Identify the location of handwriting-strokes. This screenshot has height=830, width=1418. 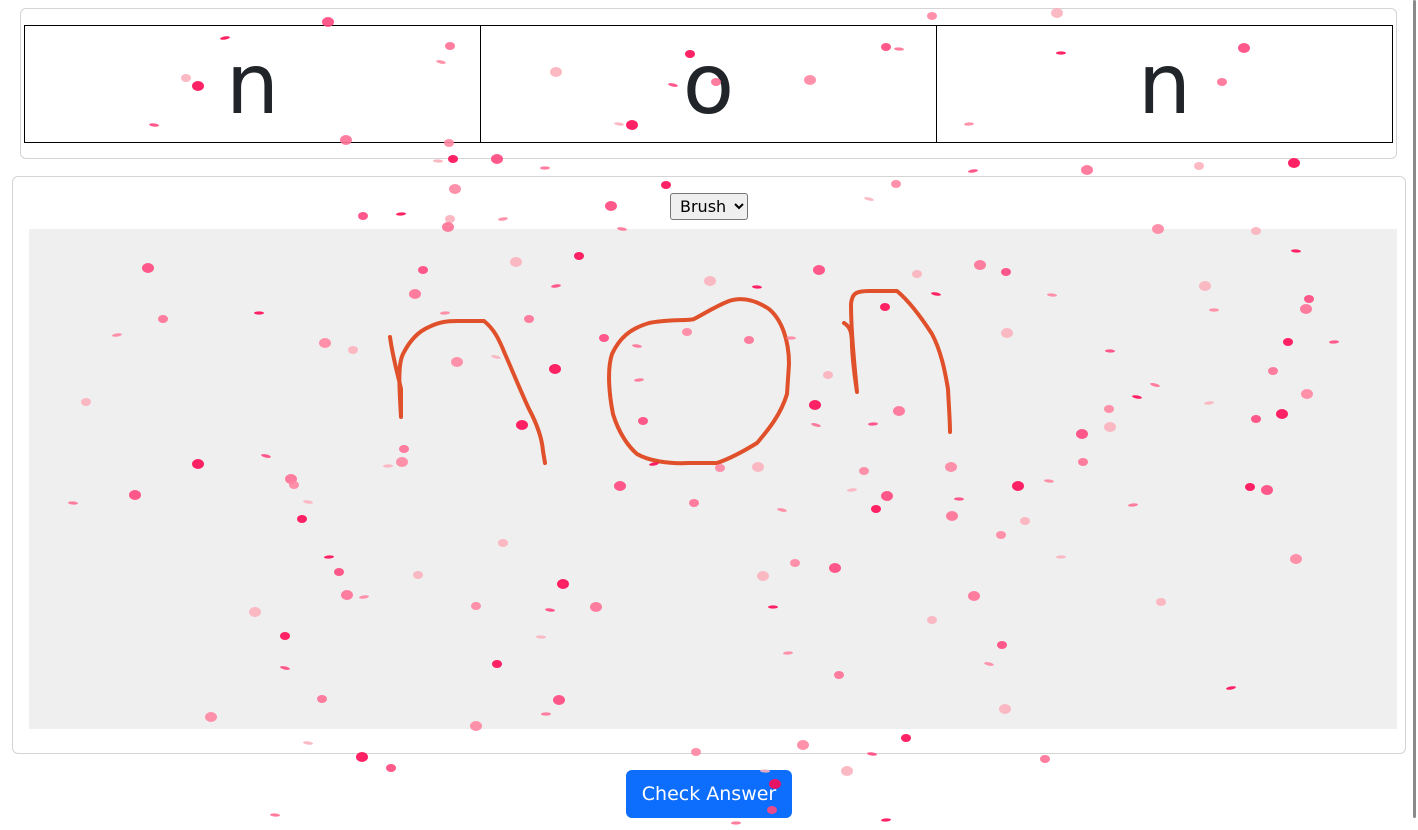
(670, 377).